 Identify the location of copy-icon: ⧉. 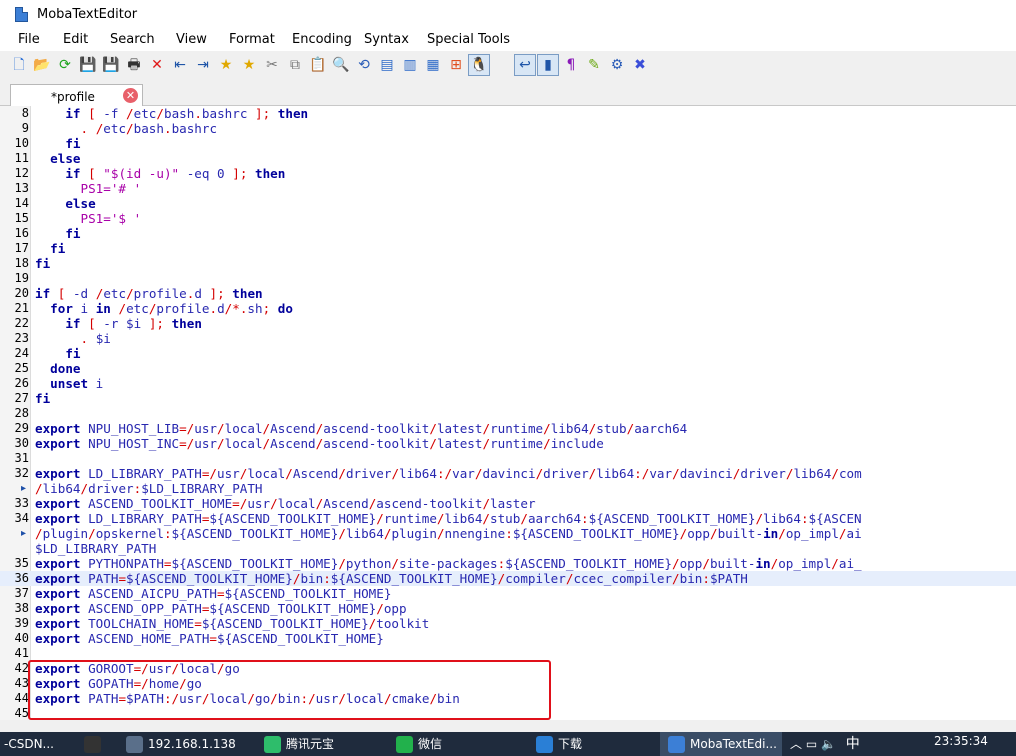
(295, 65).